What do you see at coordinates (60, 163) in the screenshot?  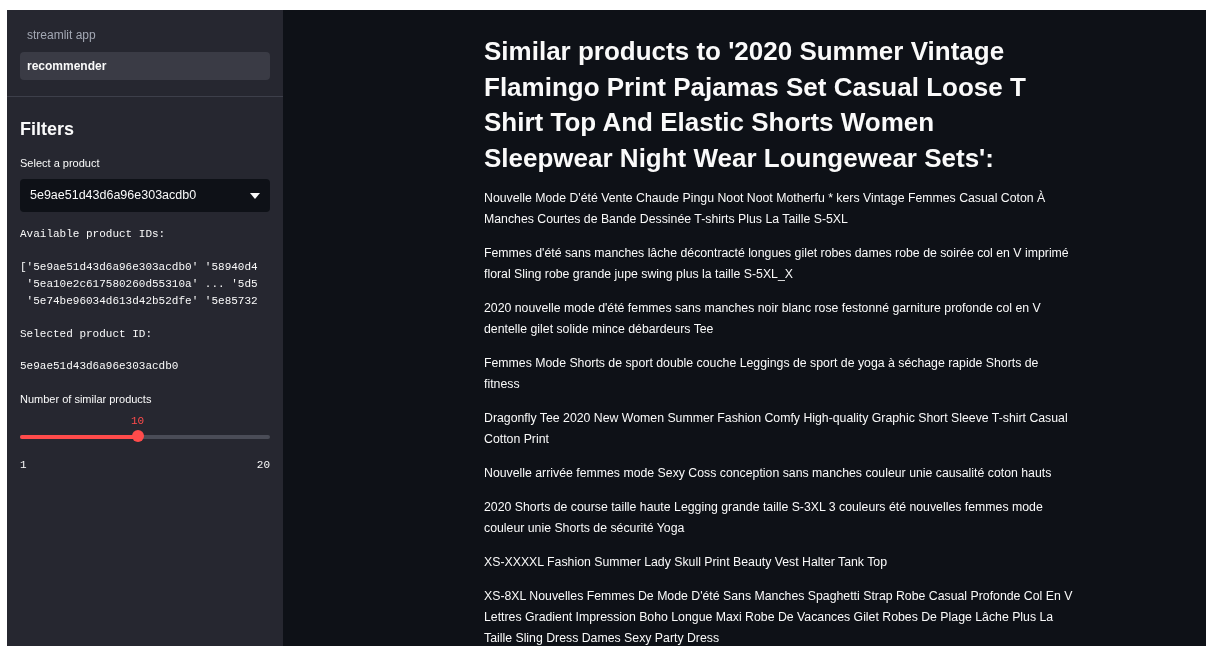 I see `select-label: Select a product` at bounding box center [60, 163].